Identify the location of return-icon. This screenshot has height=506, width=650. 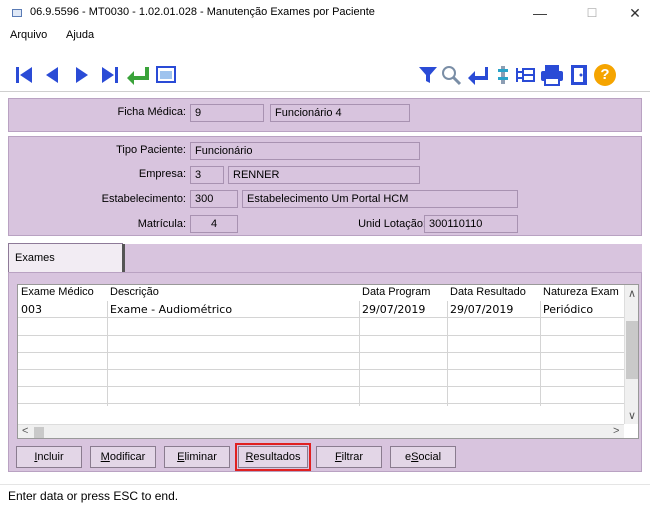
(138, 75).